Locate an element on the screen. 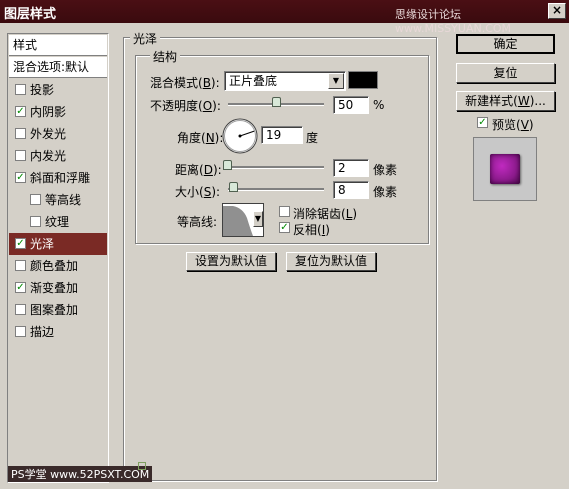 The image size is (569, 489). resize-grip-icon is located at coordinates (142, 466).